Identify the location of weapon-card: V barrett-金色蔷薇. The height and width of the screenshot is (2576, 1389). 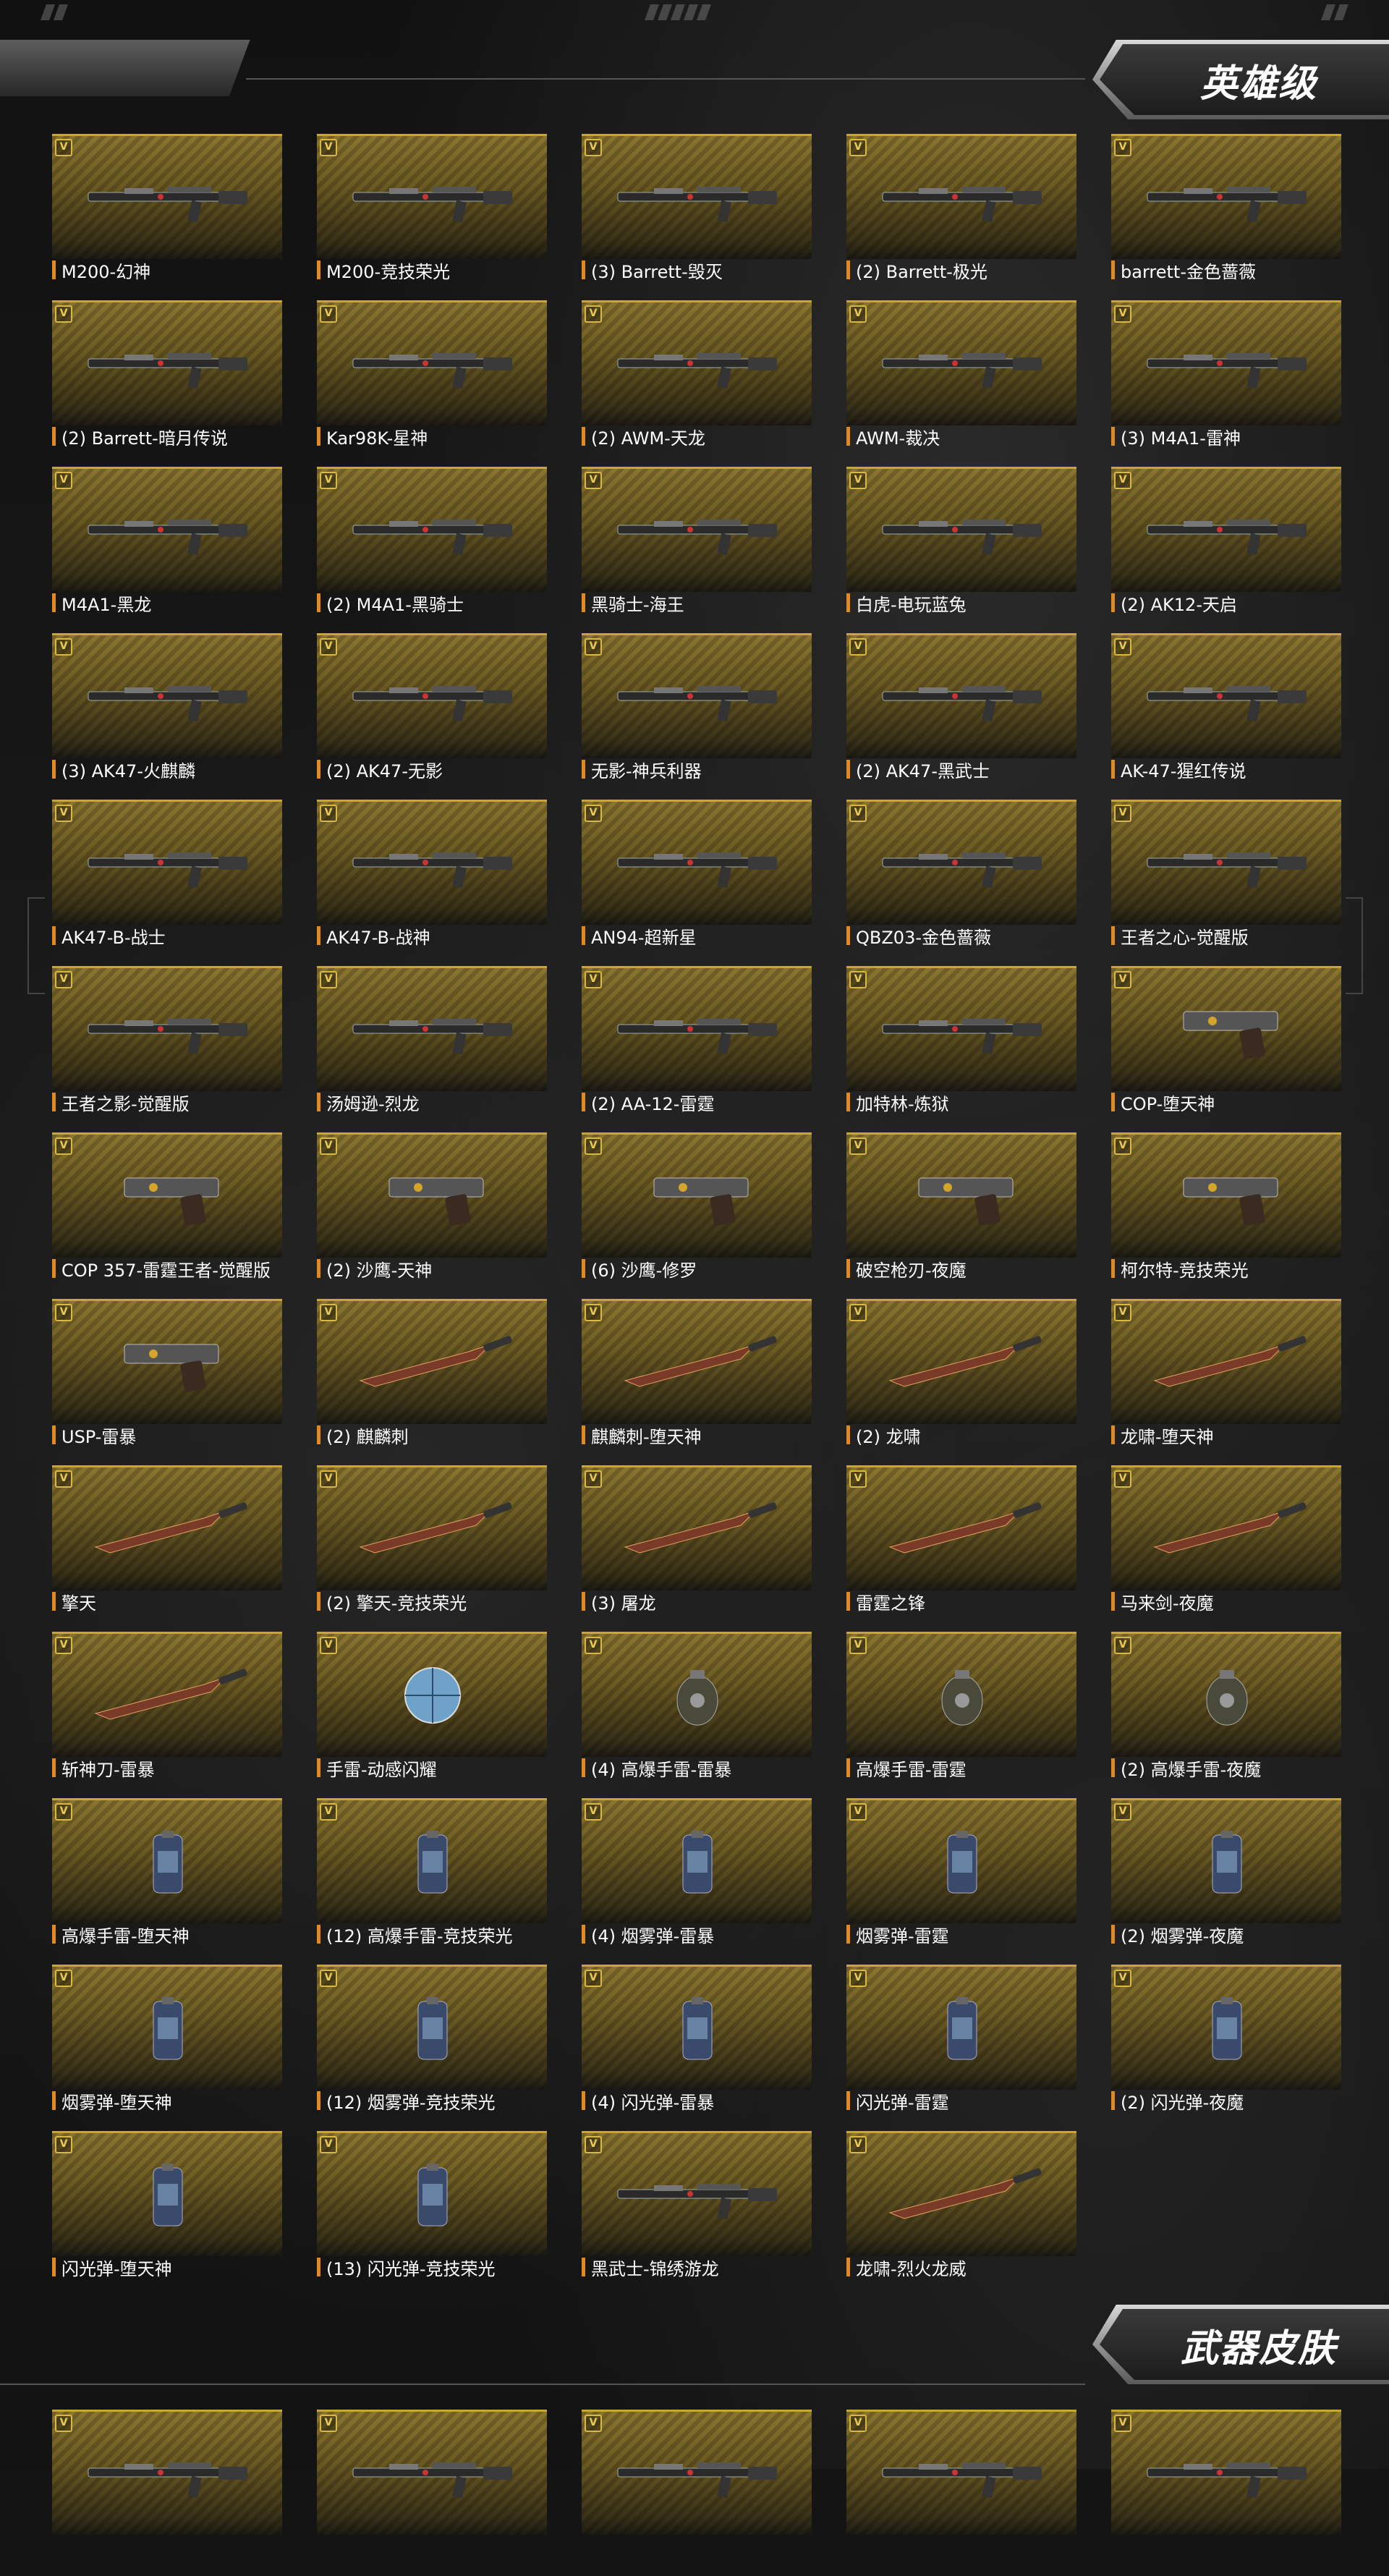
(1226, 217).